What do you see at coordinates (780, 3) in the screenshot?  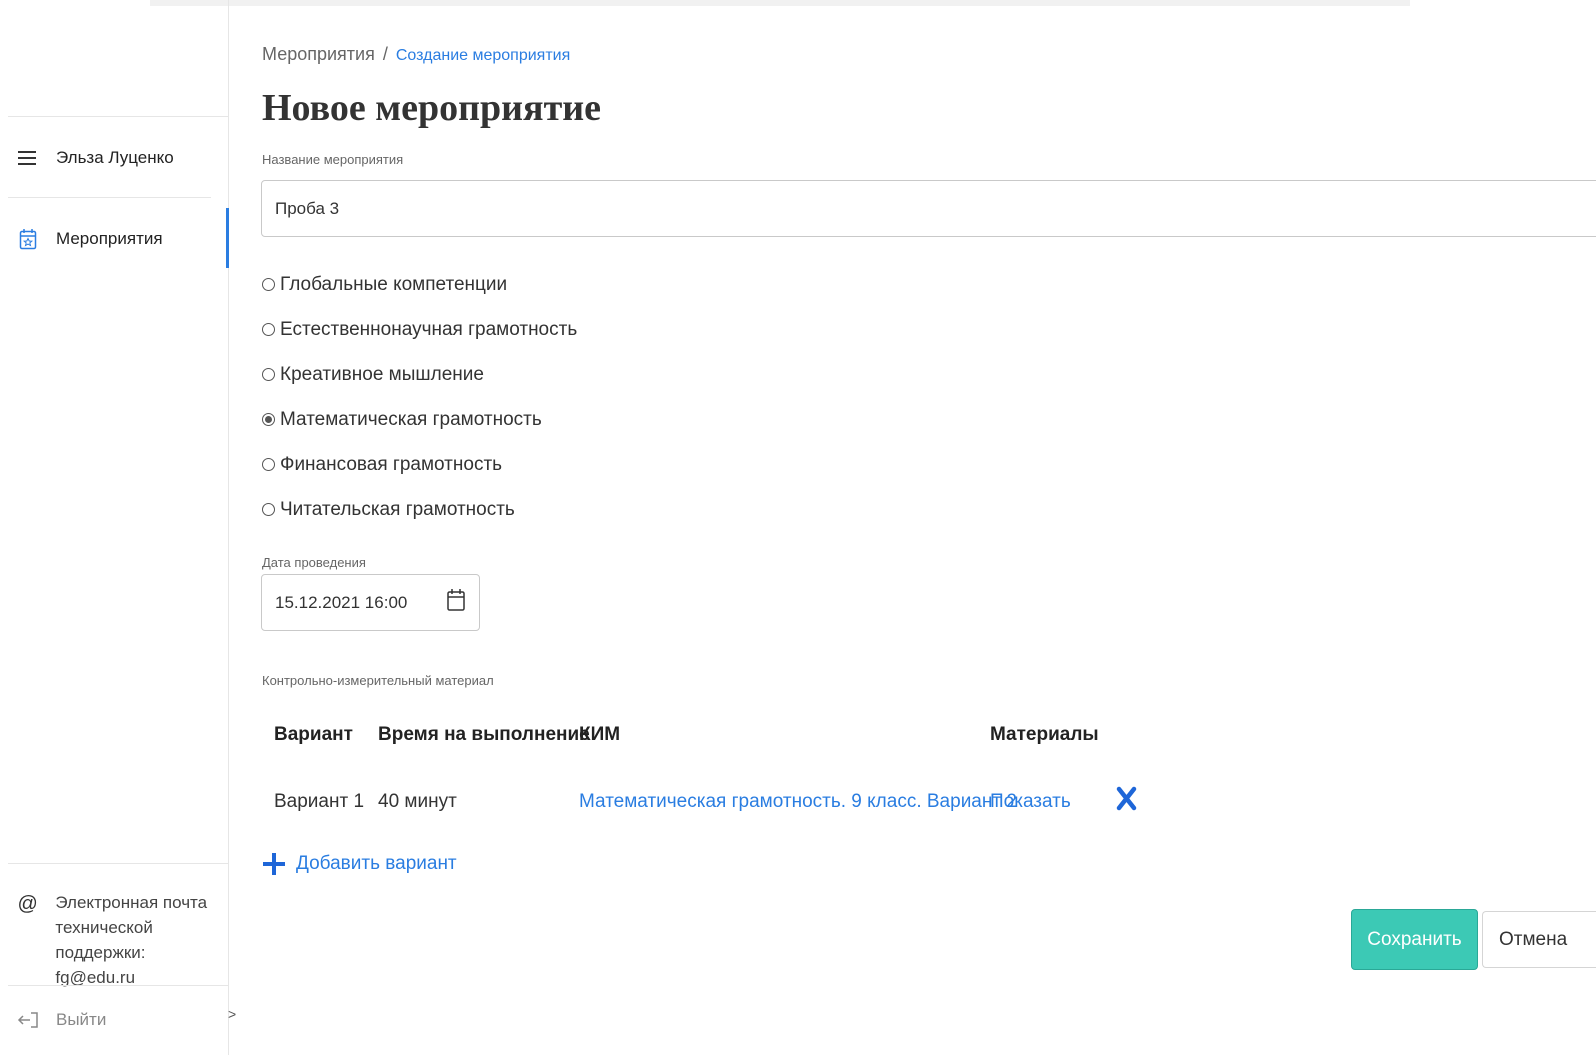 I see `top-border` at bounding box center [780, 3].